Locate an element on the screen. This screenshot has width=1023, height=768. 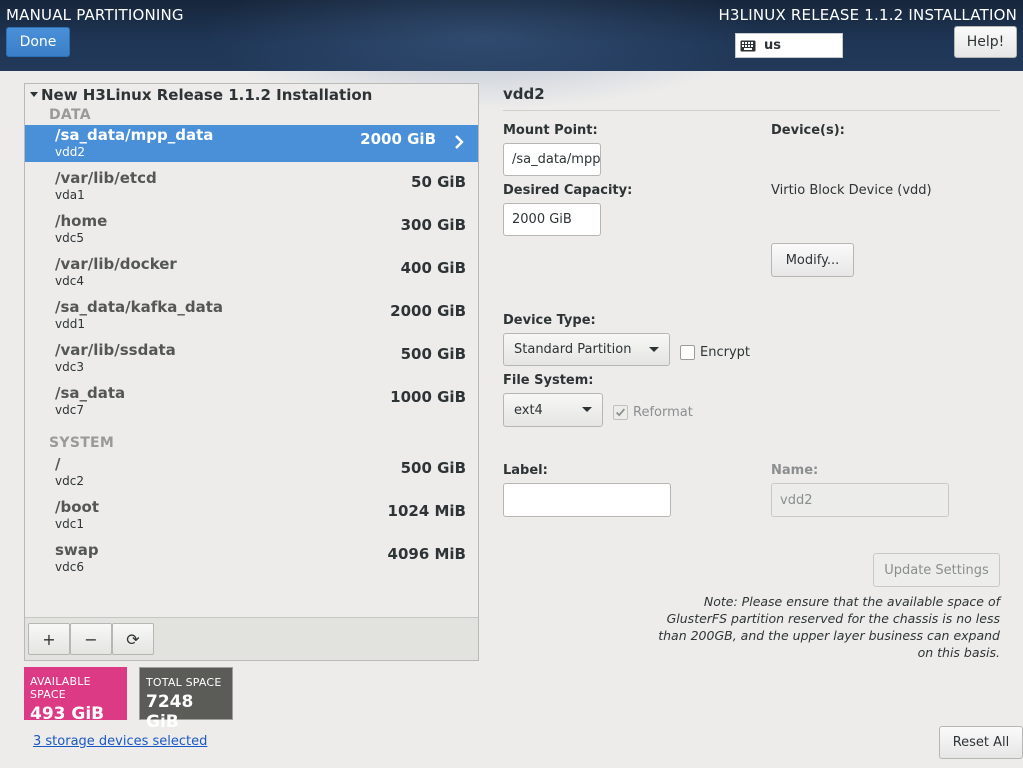
partition-size: 1000 GiB is located at coordinates (428, 397).